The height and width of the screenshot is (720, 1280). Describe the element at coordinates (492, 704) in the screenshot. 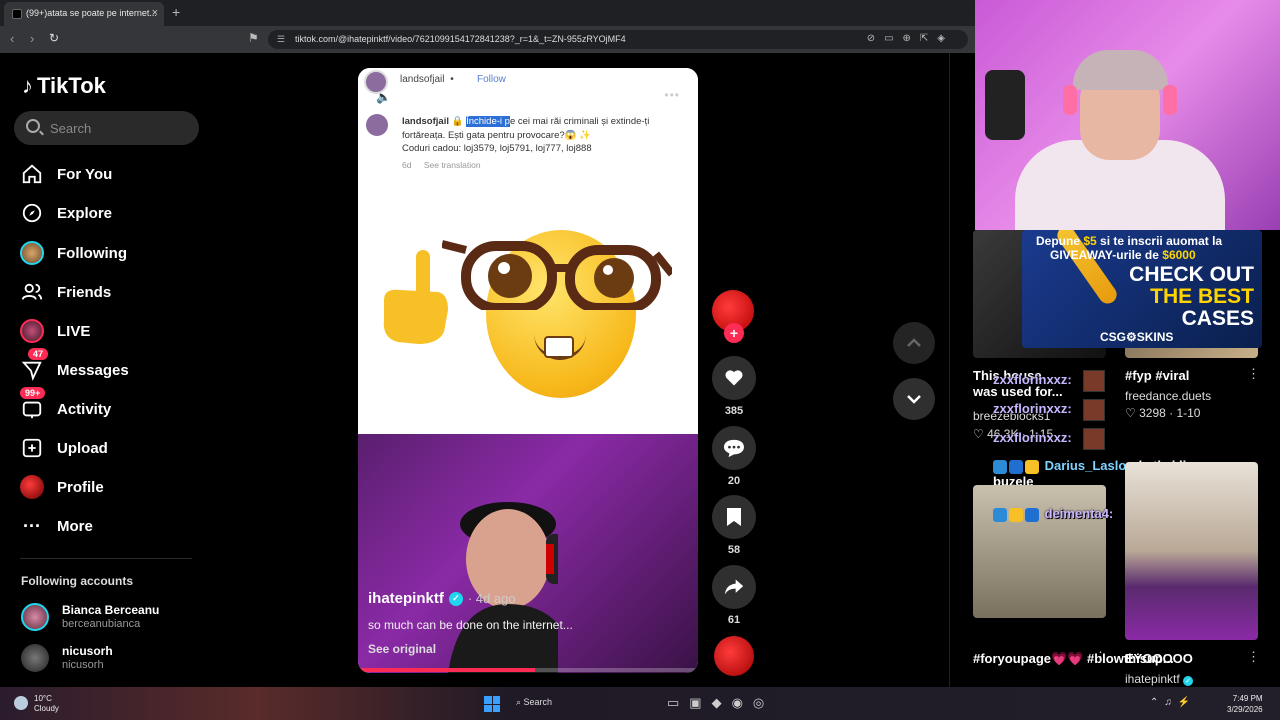

I see `start-button` at that location.